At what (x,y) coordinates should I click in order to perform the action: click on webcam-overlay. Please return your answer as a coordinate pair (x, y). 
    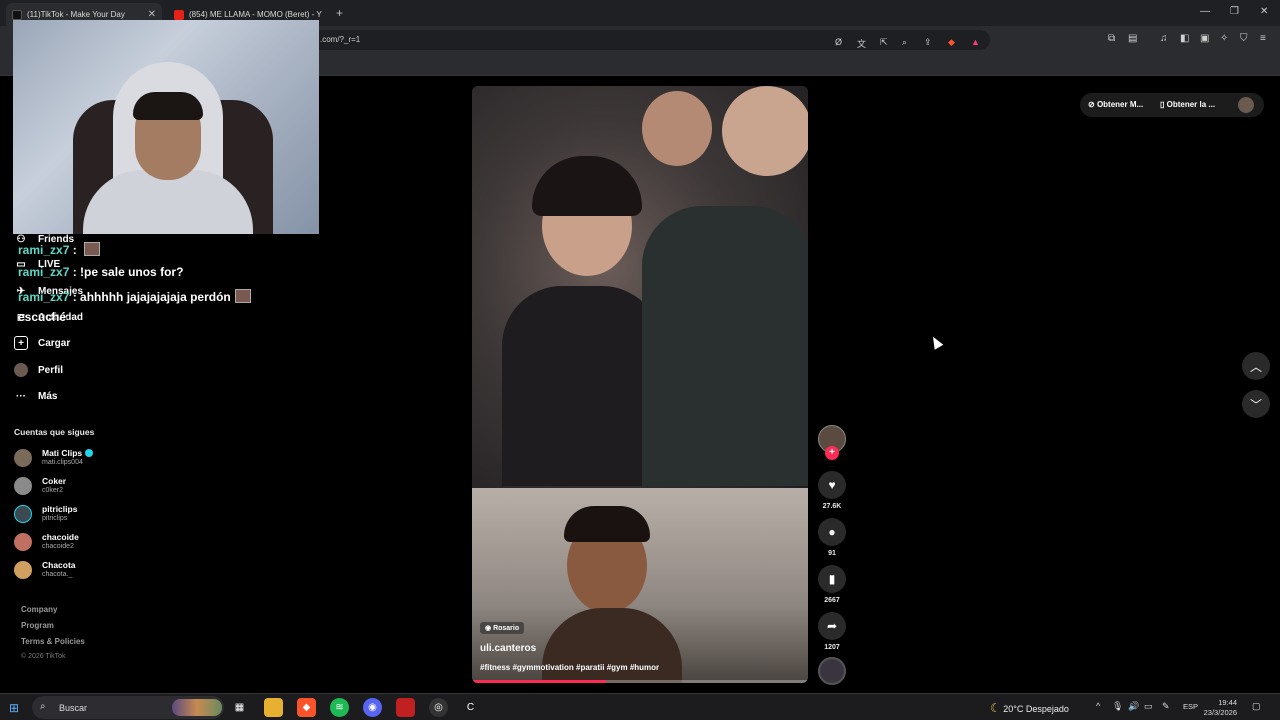
    Looking at the image, I should click on (166, 127).